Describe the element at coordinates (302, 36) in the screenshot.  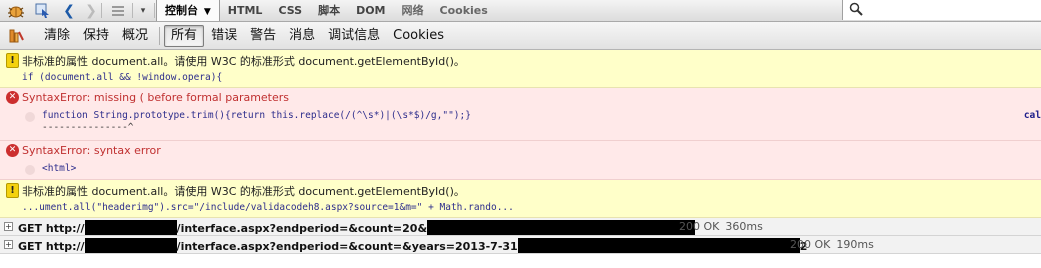
I see `filter-info-button: 消息` at that location.